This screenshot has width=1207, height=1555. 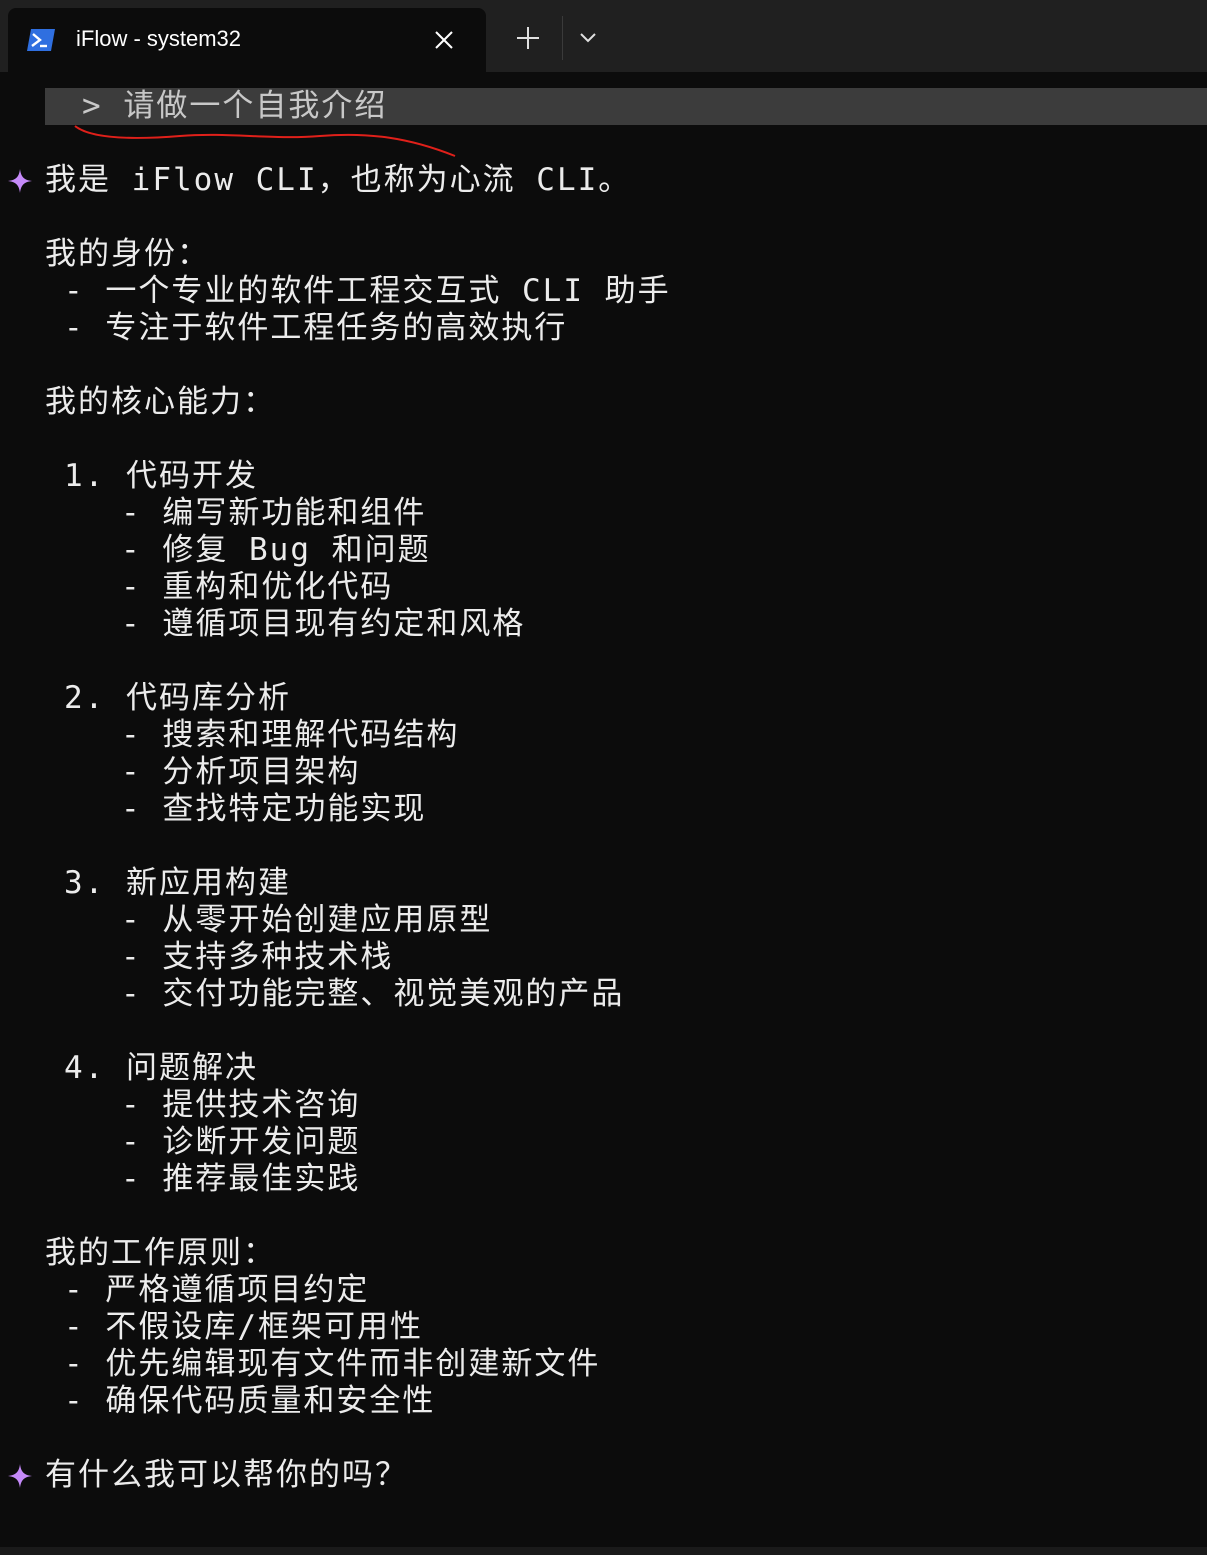 I want to click on principle-item: - 不假设库/框架可用性, so click(x=243, y=1327).